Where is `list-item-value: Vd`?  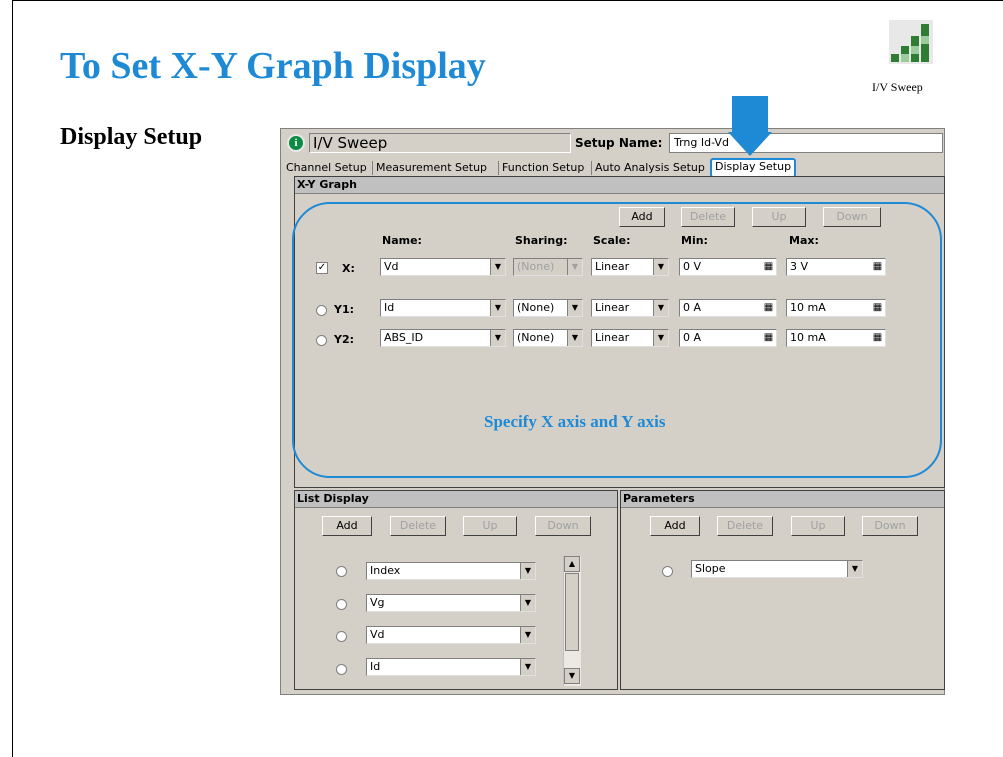
list-item-value: Vd is located at coordinates (377, 634).